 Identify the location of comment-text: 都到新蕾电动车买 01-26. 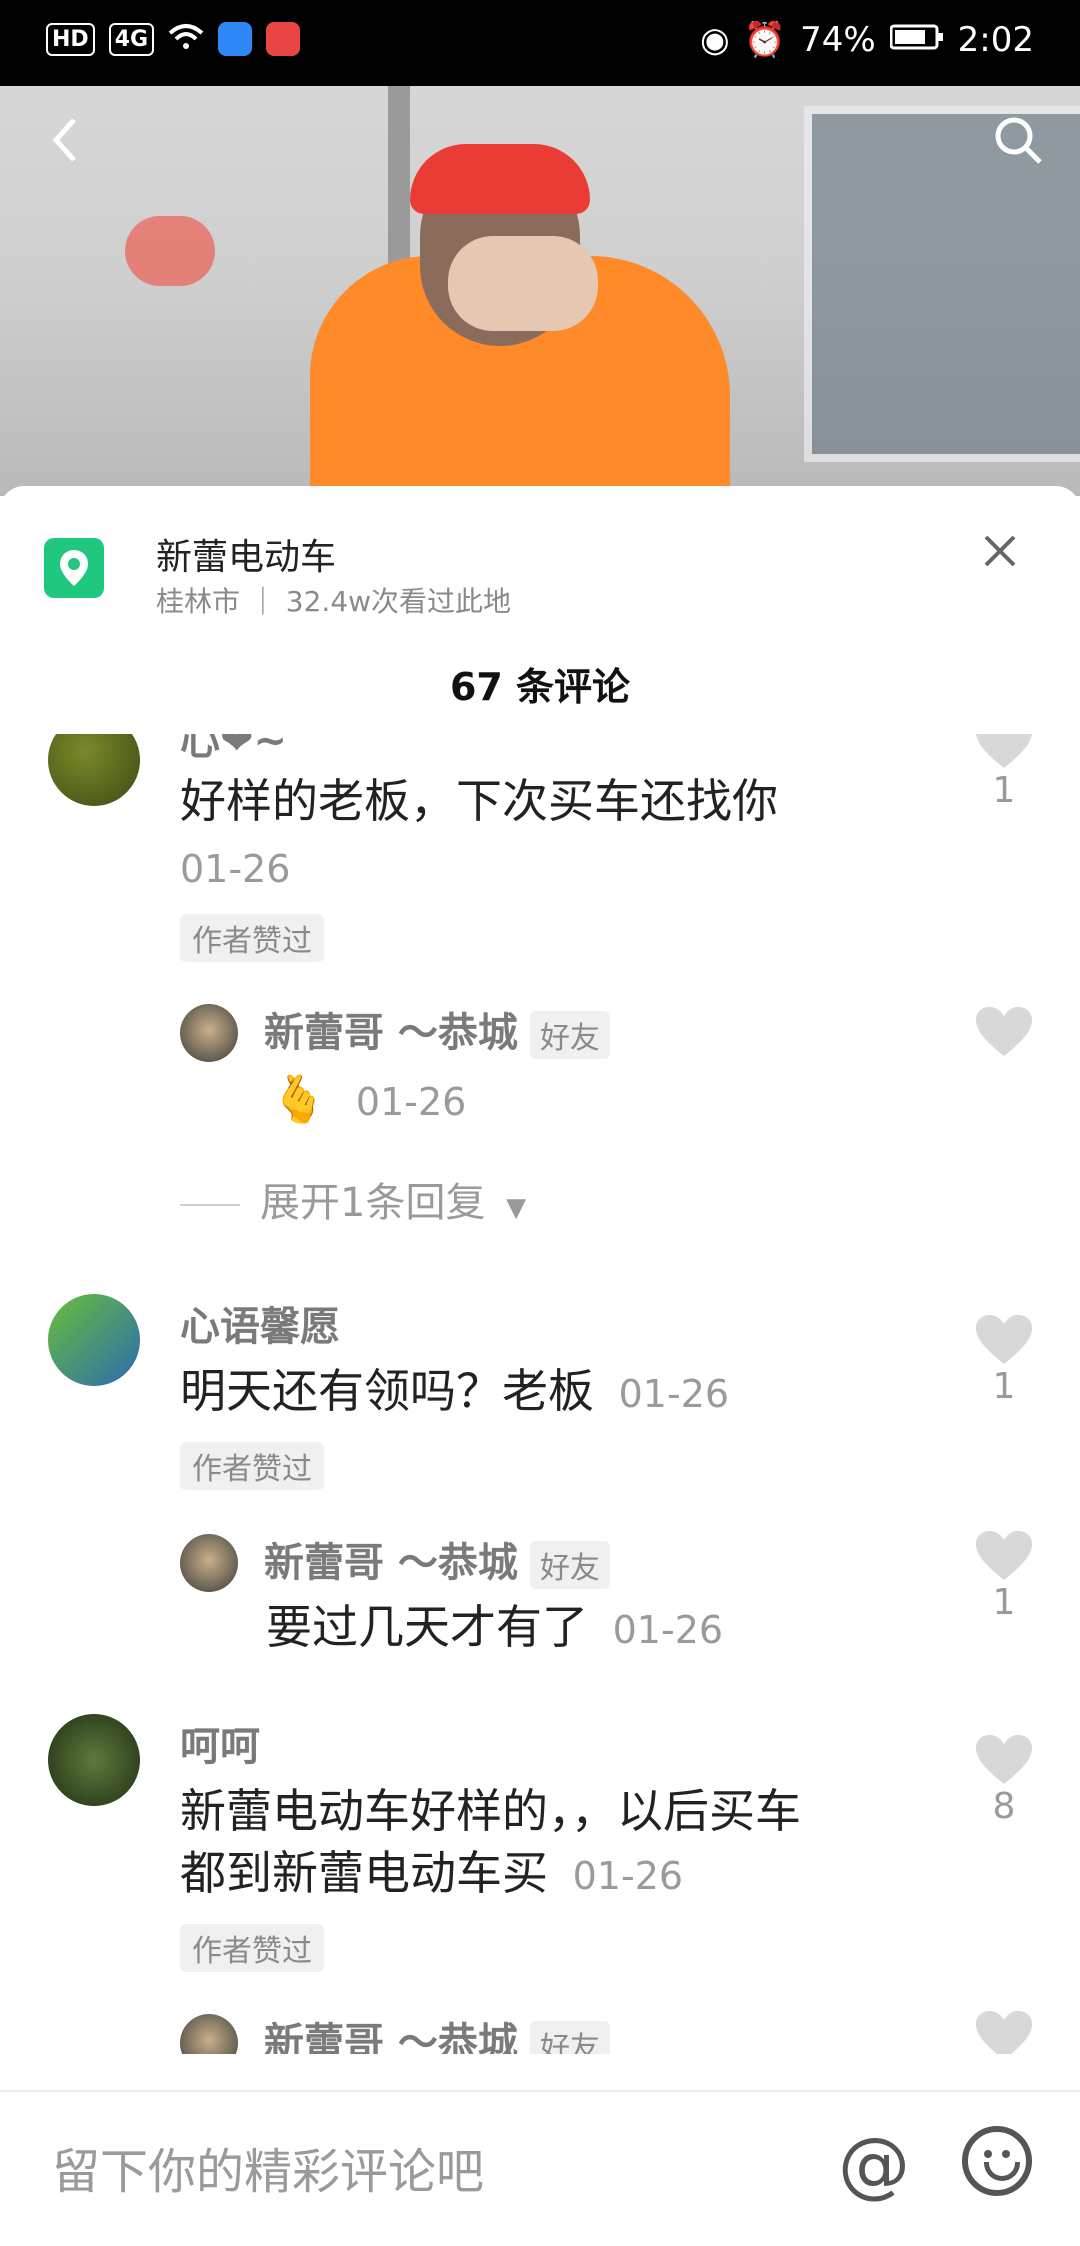
(432, 1873).